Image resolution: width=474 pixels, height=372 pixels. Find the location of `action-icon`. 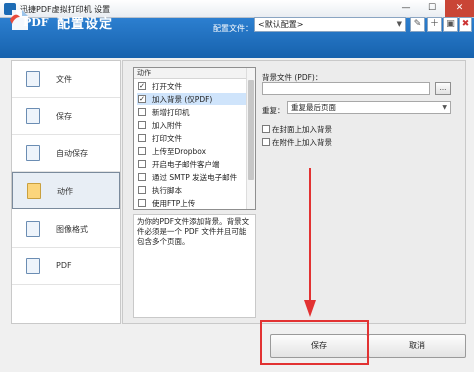

action-icon is located at coordinates (34, 191).